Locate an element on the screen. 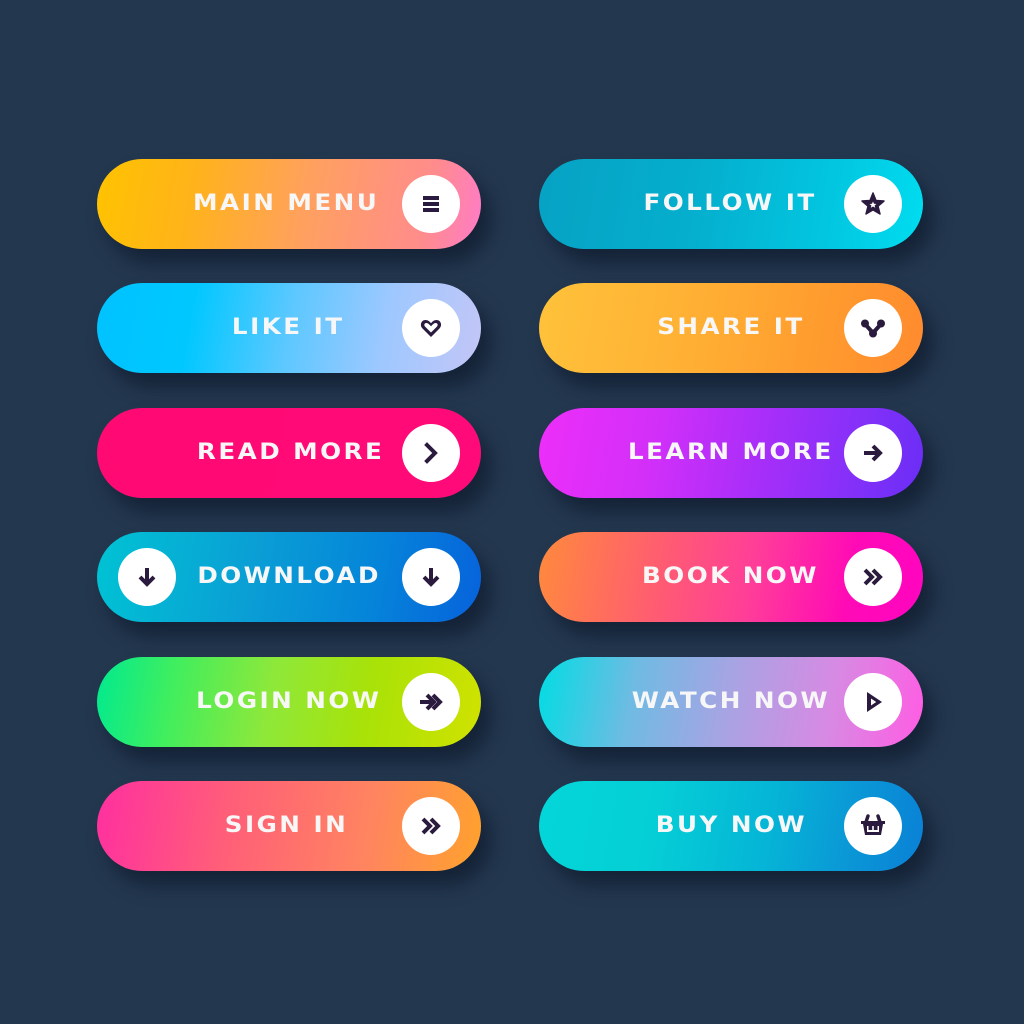 Image resolution: width=1024 pixels, height=1024 pixels. like-it-button: LIKE IT is located at coordinates (289, 328).